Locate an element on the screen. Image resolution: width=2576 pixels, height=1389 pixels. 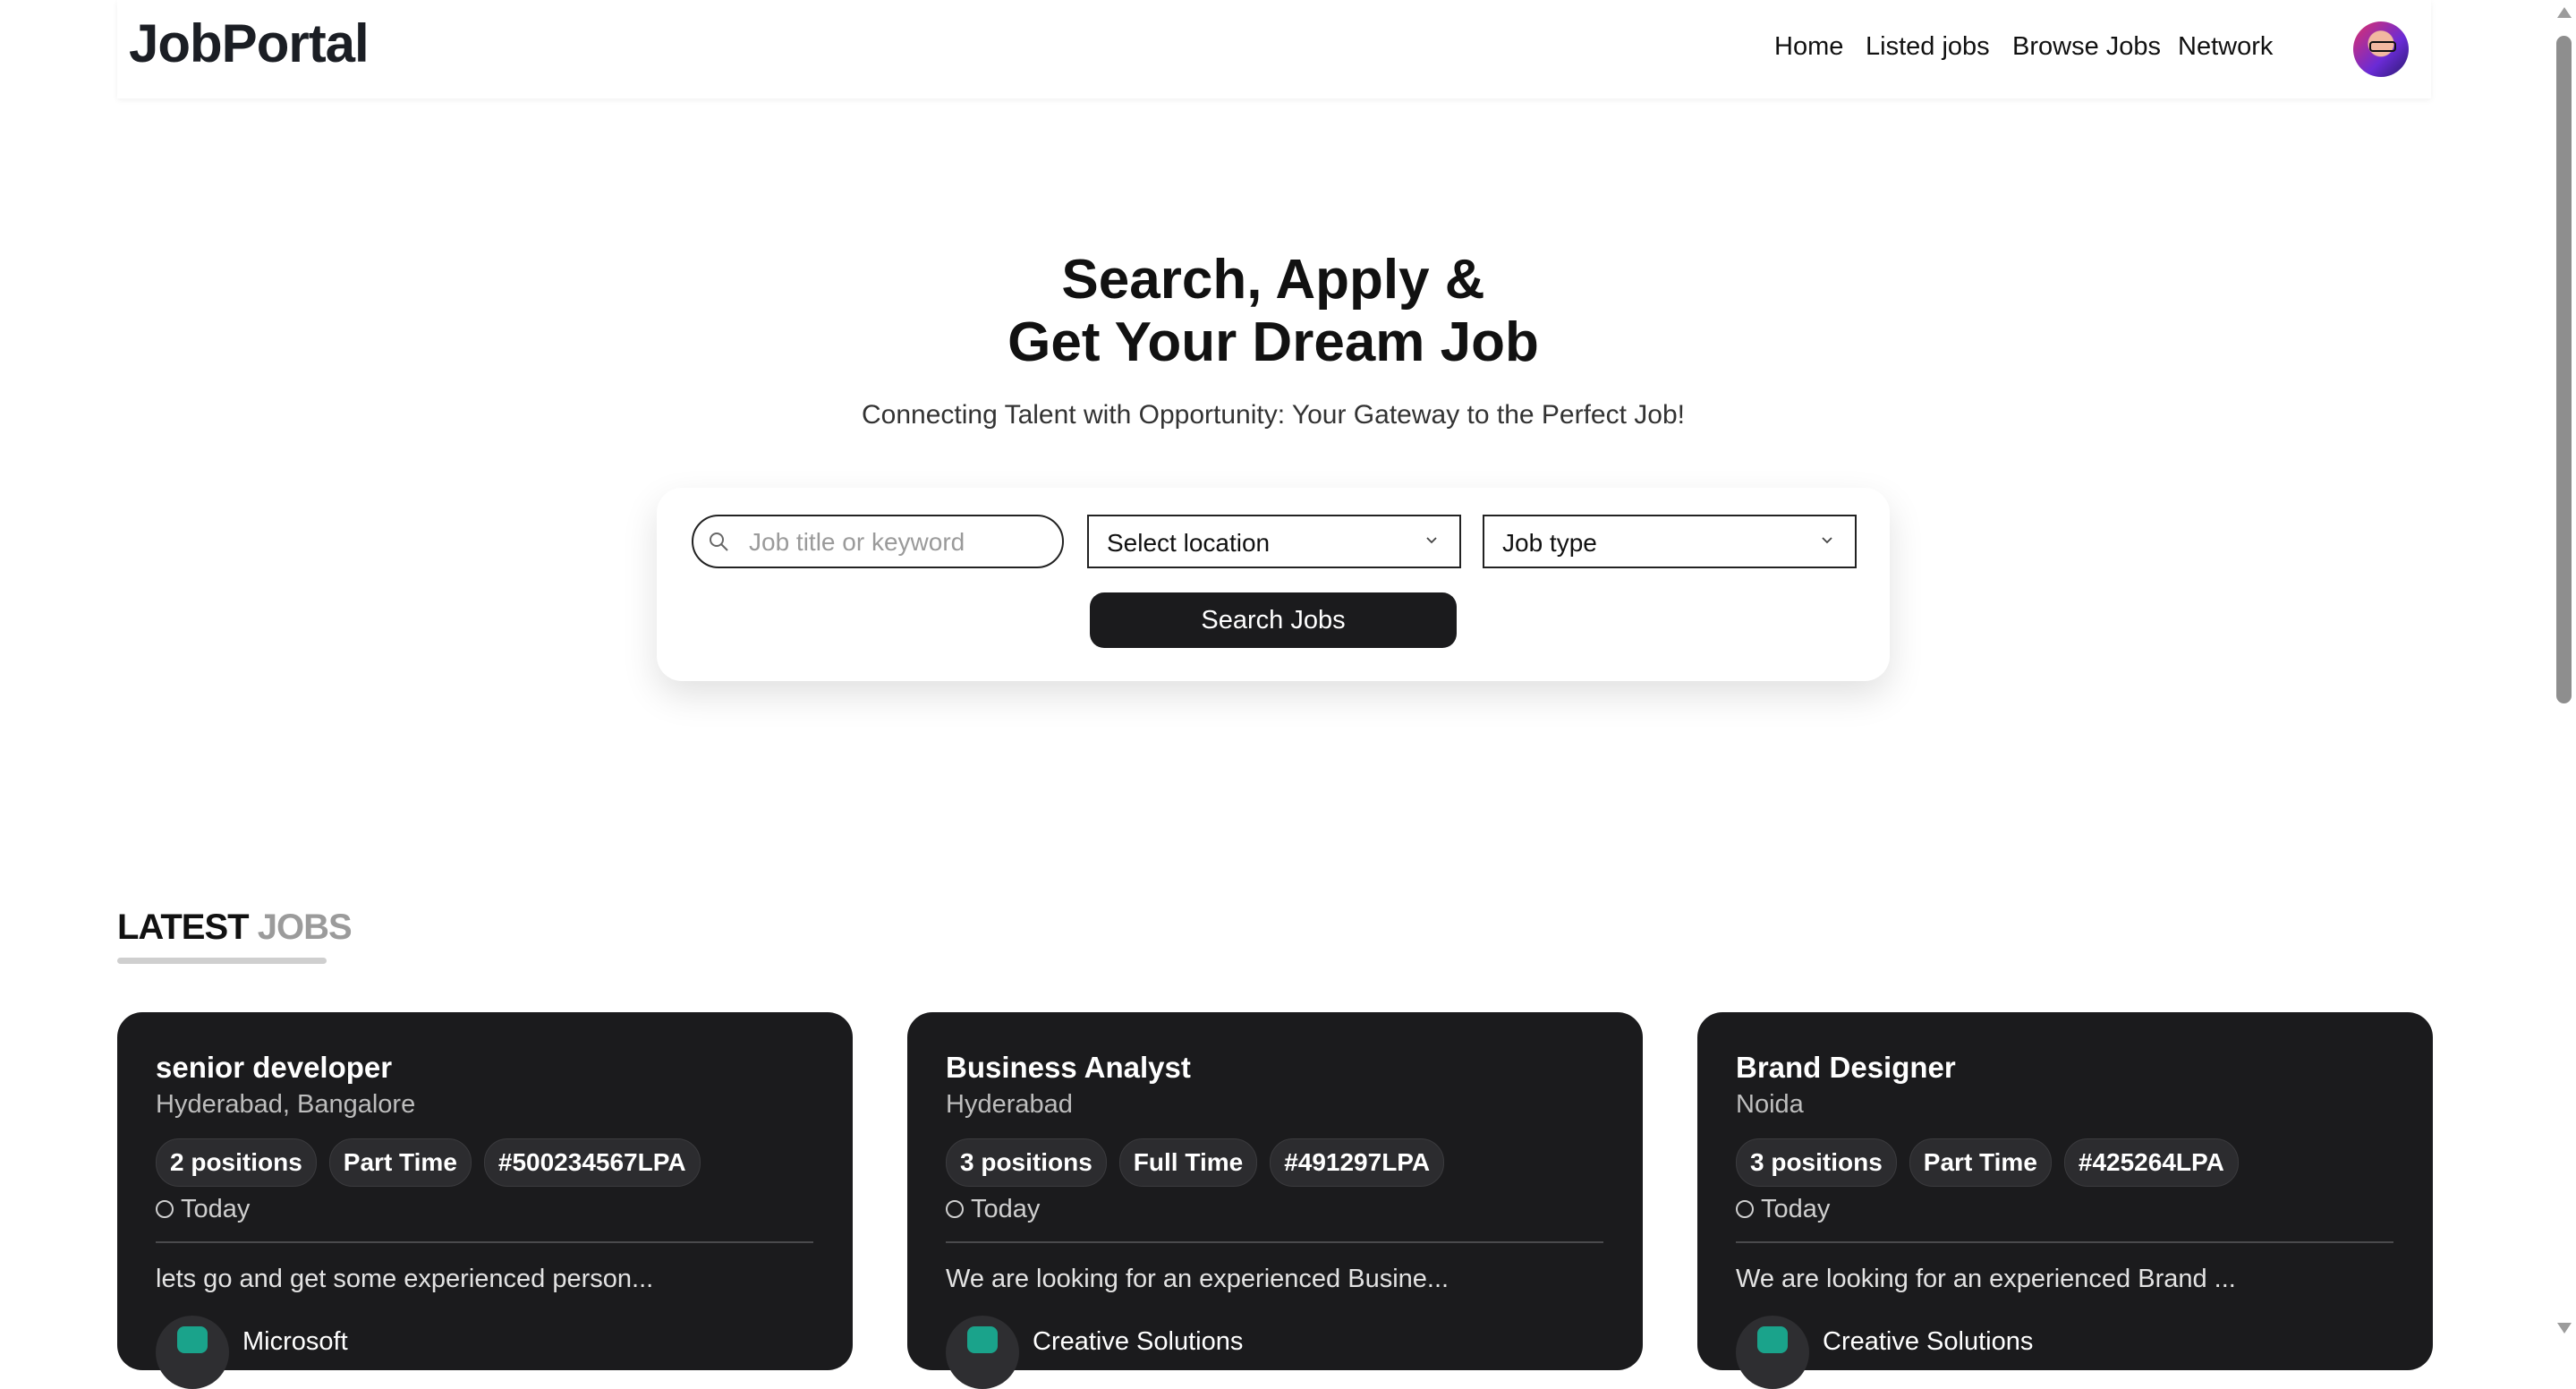
job-tags: 2 positions Part Time #500234567LPA is located at coordinates (428, 1162).